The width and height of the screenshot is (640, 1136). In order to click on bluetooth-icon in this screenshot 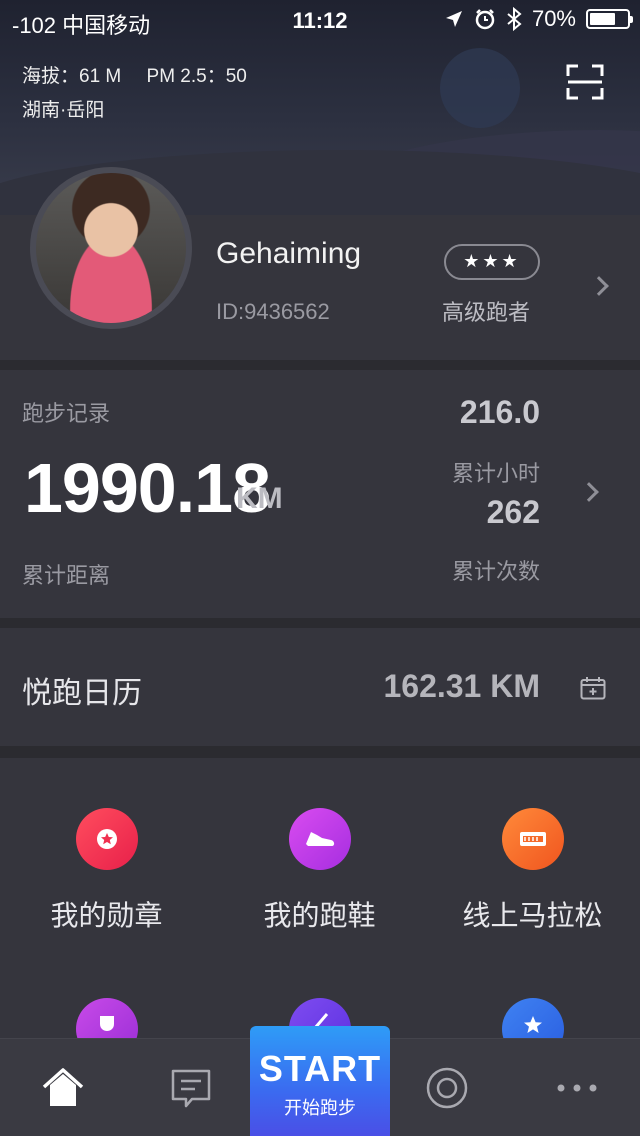, I will do `click(514, 19)`.